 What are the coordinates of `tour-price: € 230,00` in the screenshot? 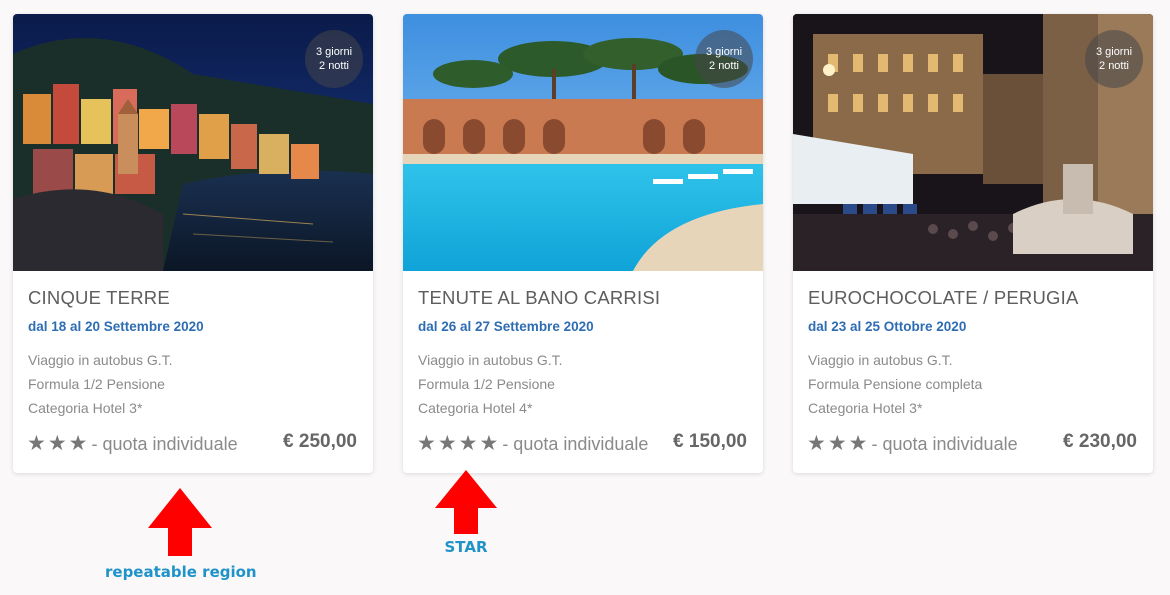 It's located at (1100, 441).